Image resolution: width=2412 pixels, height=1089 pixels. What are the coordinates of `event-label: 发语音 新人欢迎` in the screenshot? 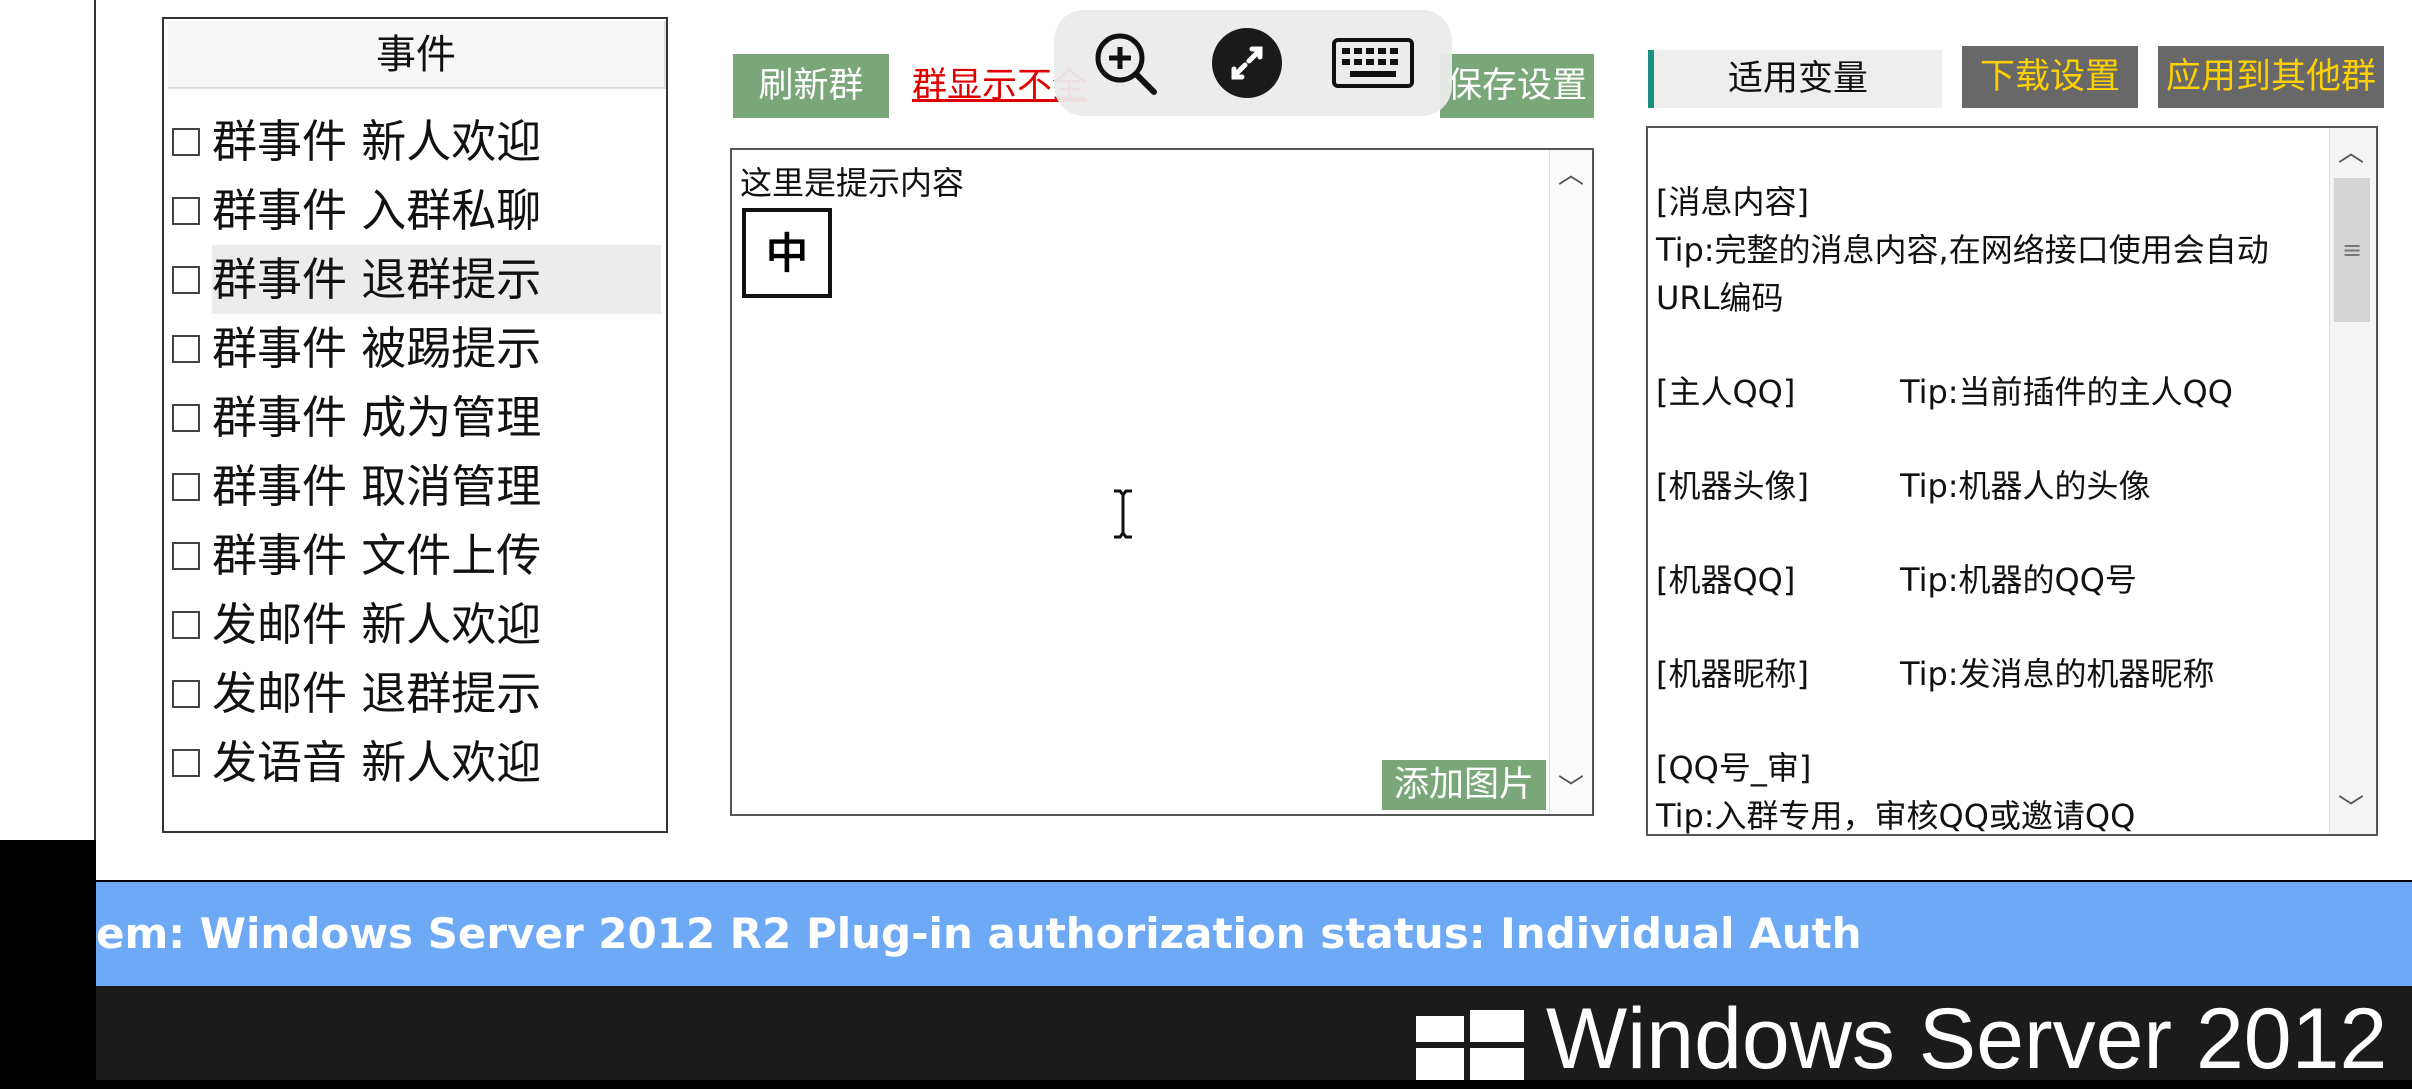 It's located at (377, 762).